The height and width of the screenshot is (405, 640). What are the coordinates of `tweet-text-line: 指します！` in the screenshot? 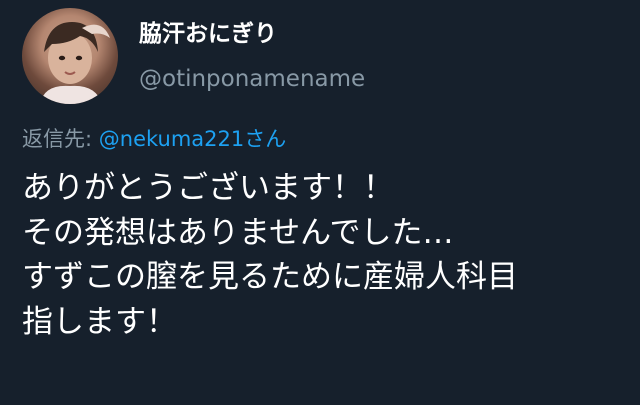 It's located at (99, 321).